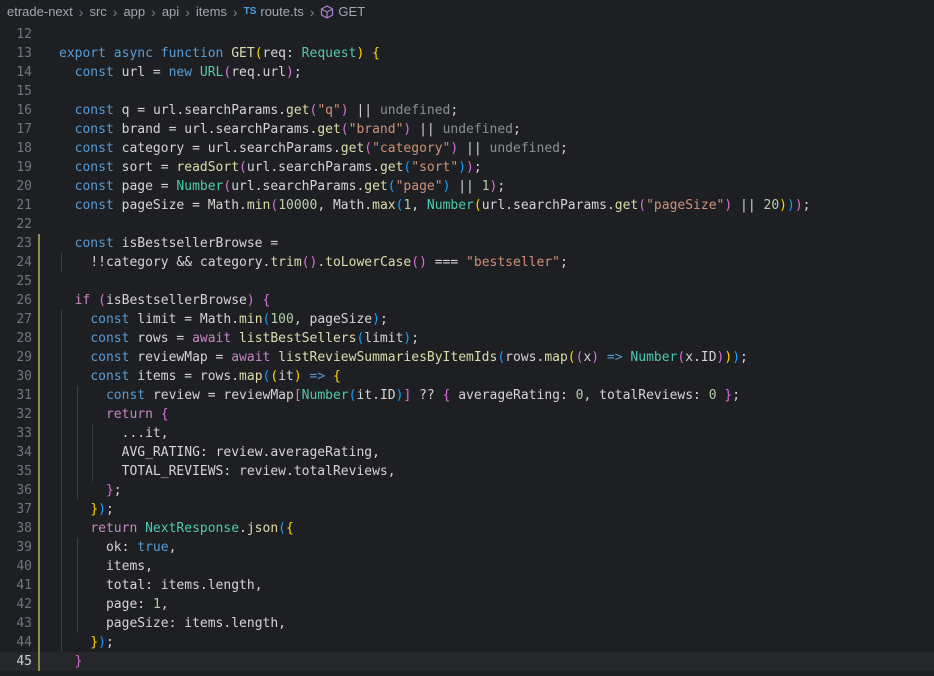 The width and height of the screenshot is (934, 676). I want to click on code-line: 22, so click(467, 224).